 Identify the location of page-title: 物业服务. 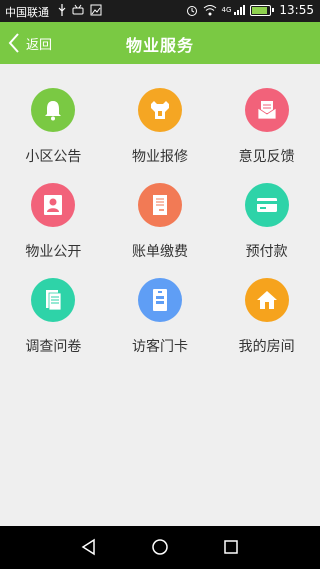
(159, 45).